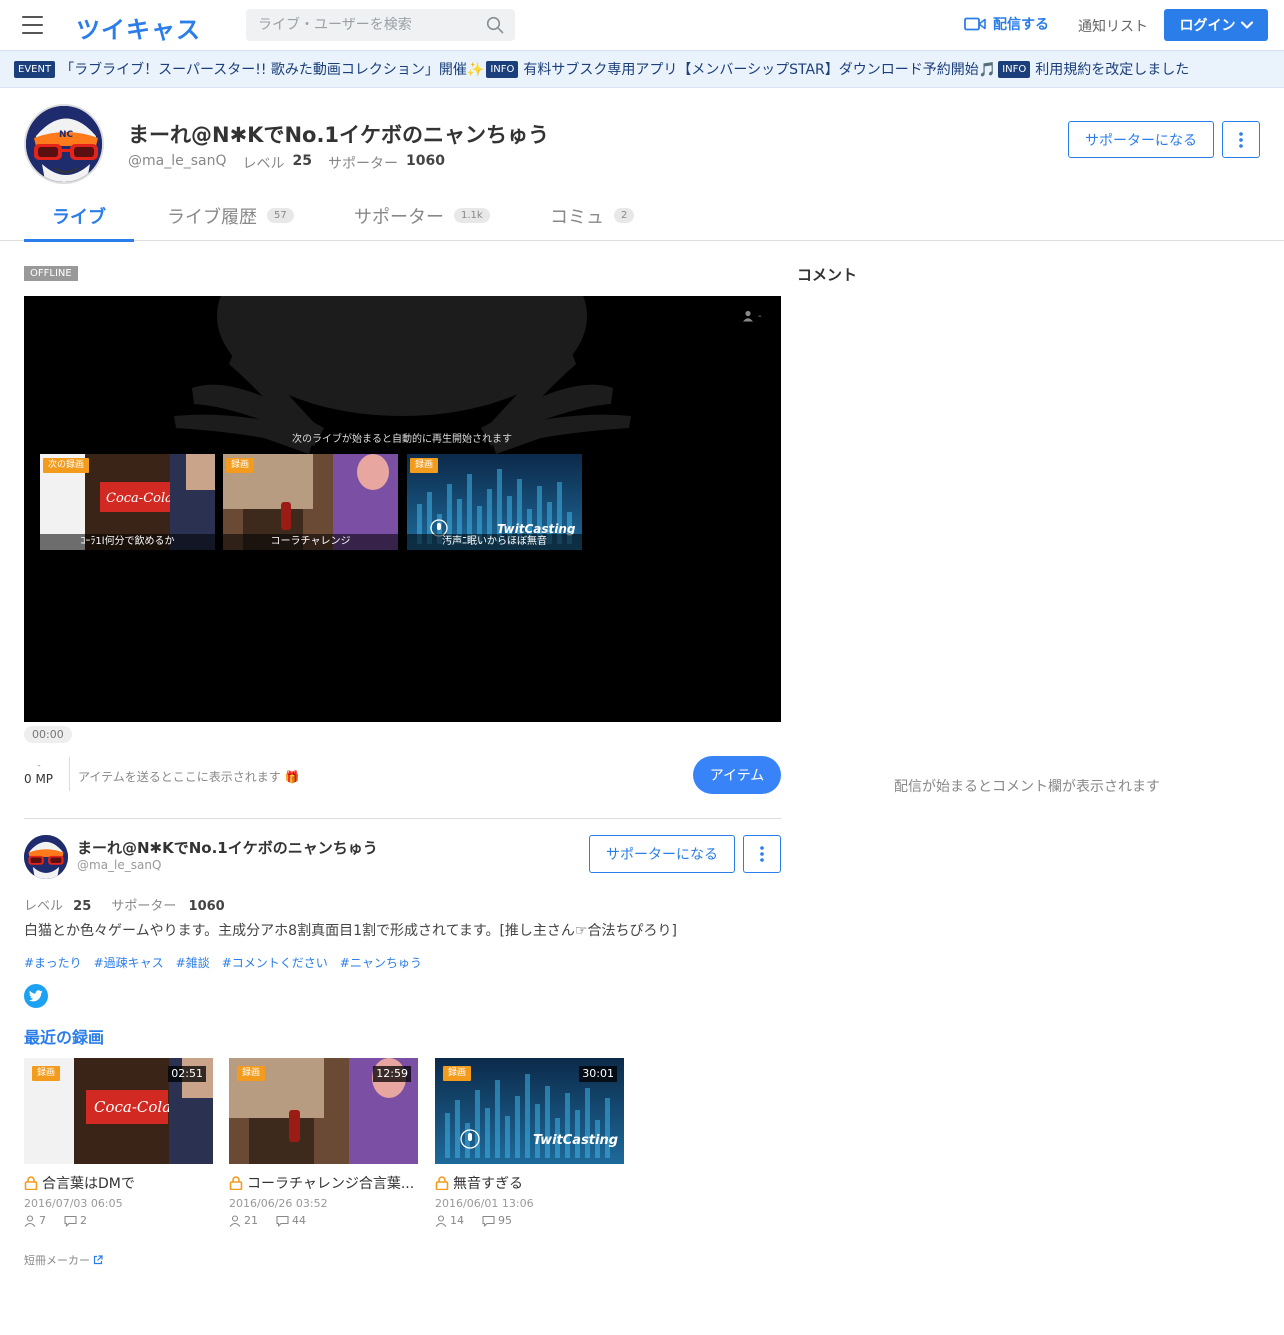  I want to click on tab-live-history: ライブ履歴 57, so click(230, 215).